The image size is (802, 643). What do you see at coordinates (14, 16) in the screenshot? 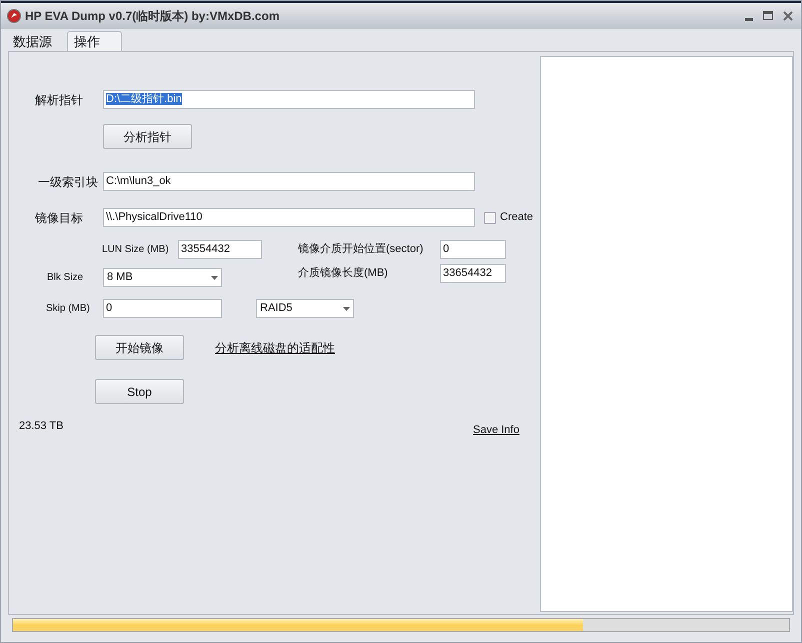
I see `app-icon` at bounding box center [14, 16].